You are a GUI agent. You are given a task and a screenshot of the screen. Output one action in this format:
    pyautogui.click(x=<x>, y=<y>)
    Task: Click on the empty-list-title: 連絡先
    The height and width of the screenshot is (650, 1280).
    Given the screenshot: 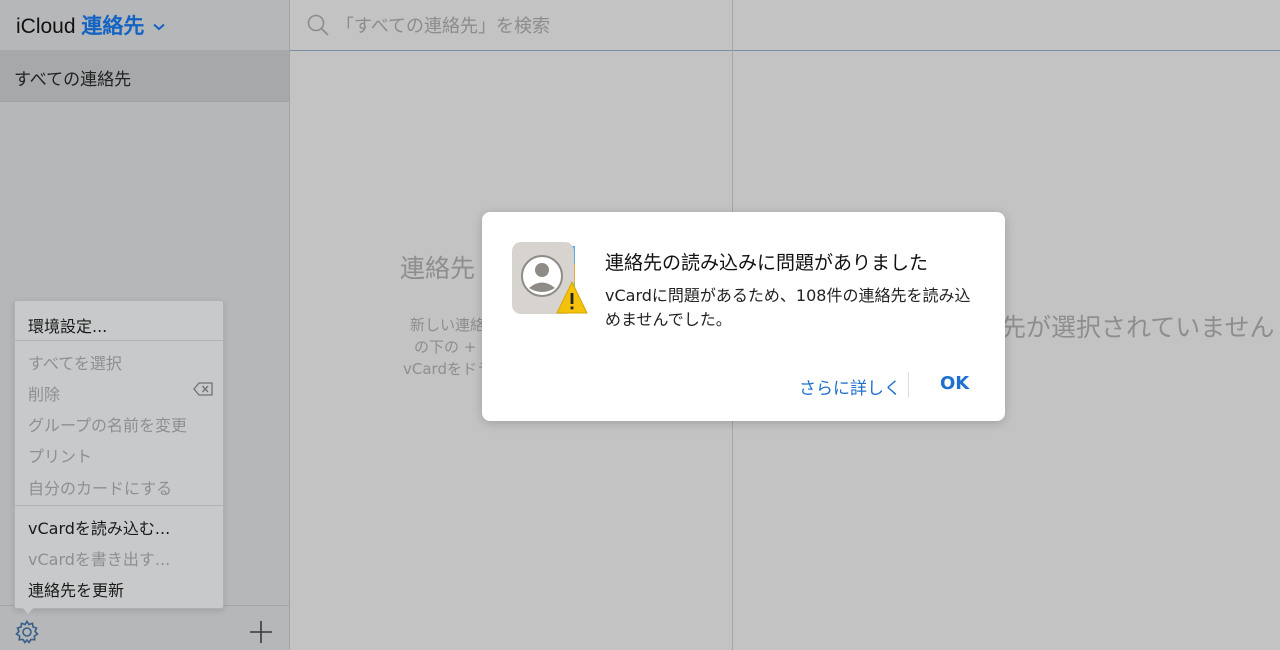 What is the action you would take?
    pyautogui.click(x=438, y=268)
    